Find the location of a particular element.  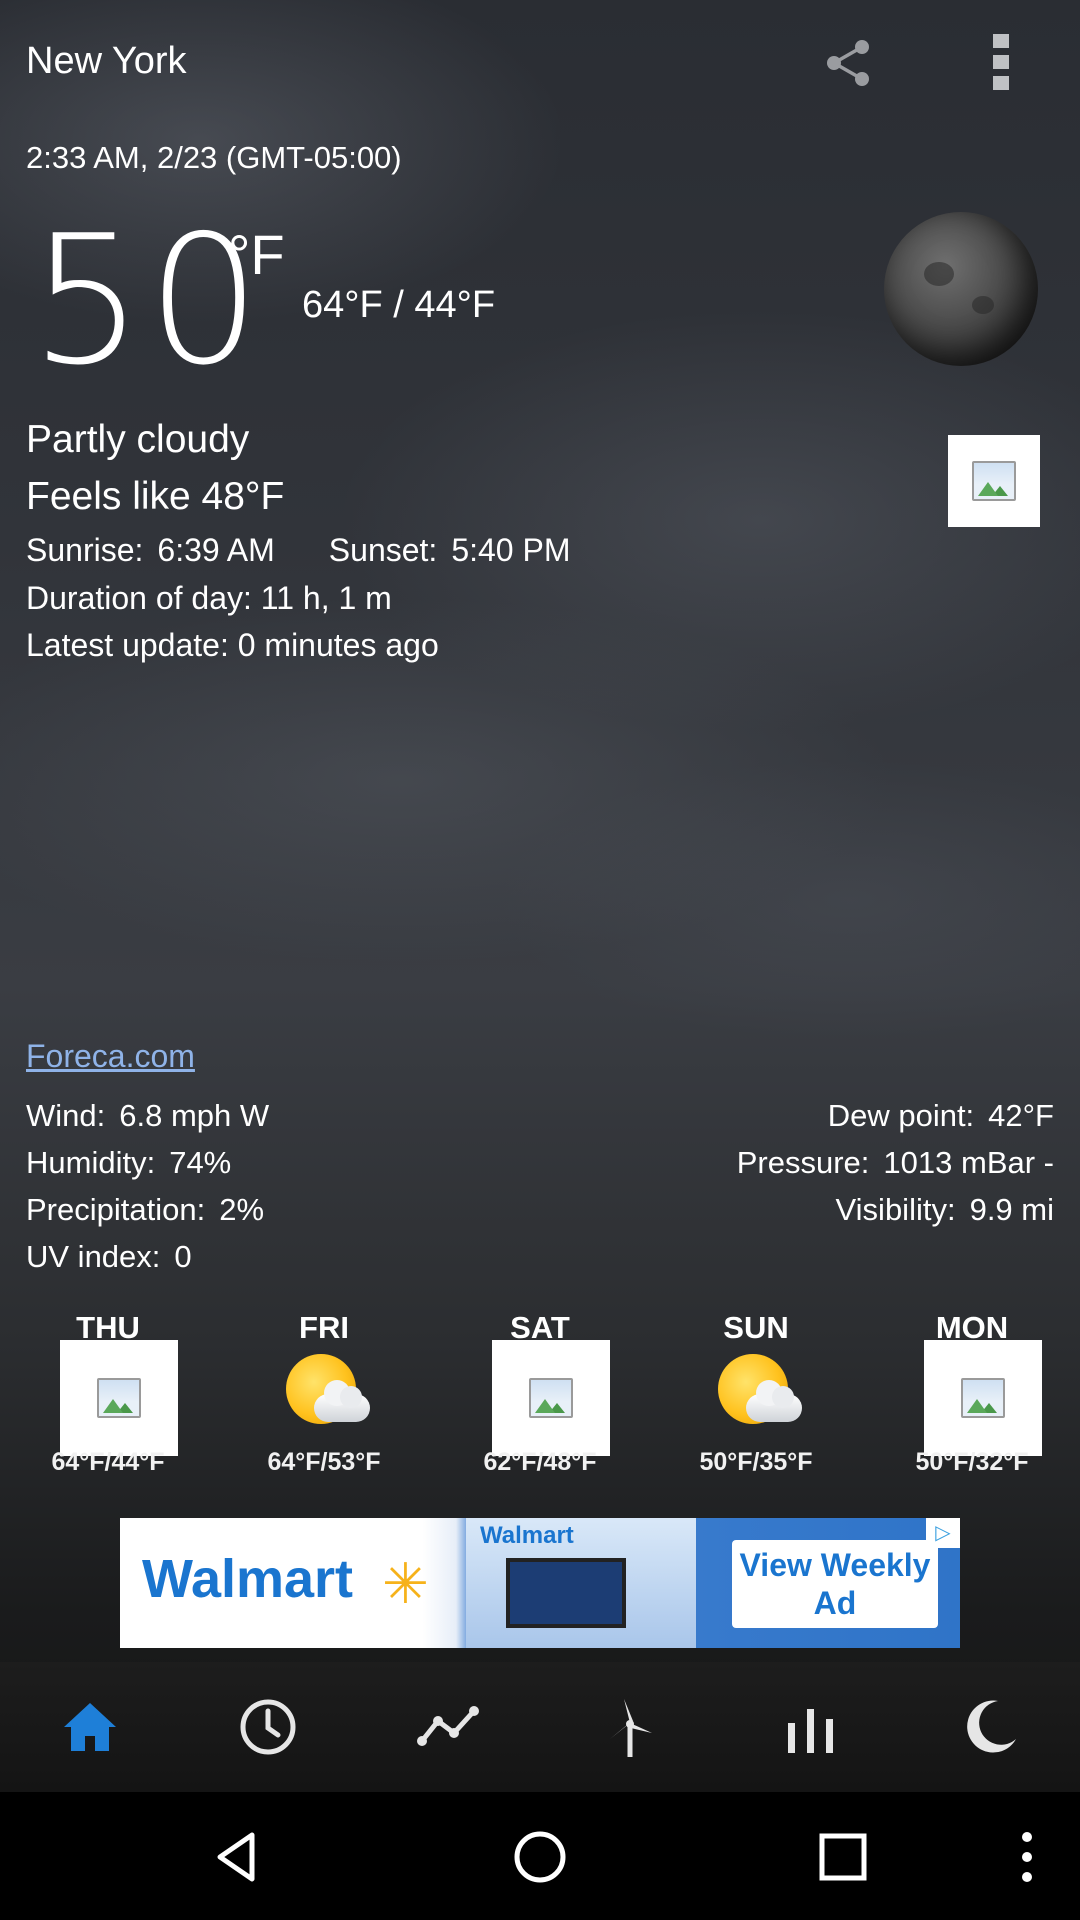

day-name: SUN is located at coordinates (756, 1327).